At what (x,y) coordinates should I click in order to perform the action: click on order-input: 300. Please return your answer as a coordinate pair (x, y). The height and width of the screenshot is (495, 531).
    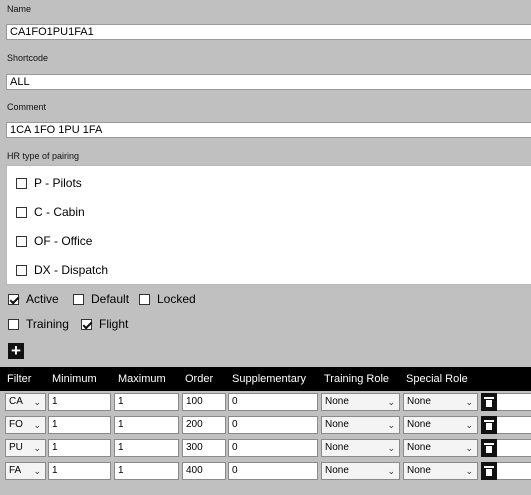
    Looking at the image, I should click on (204, 448).